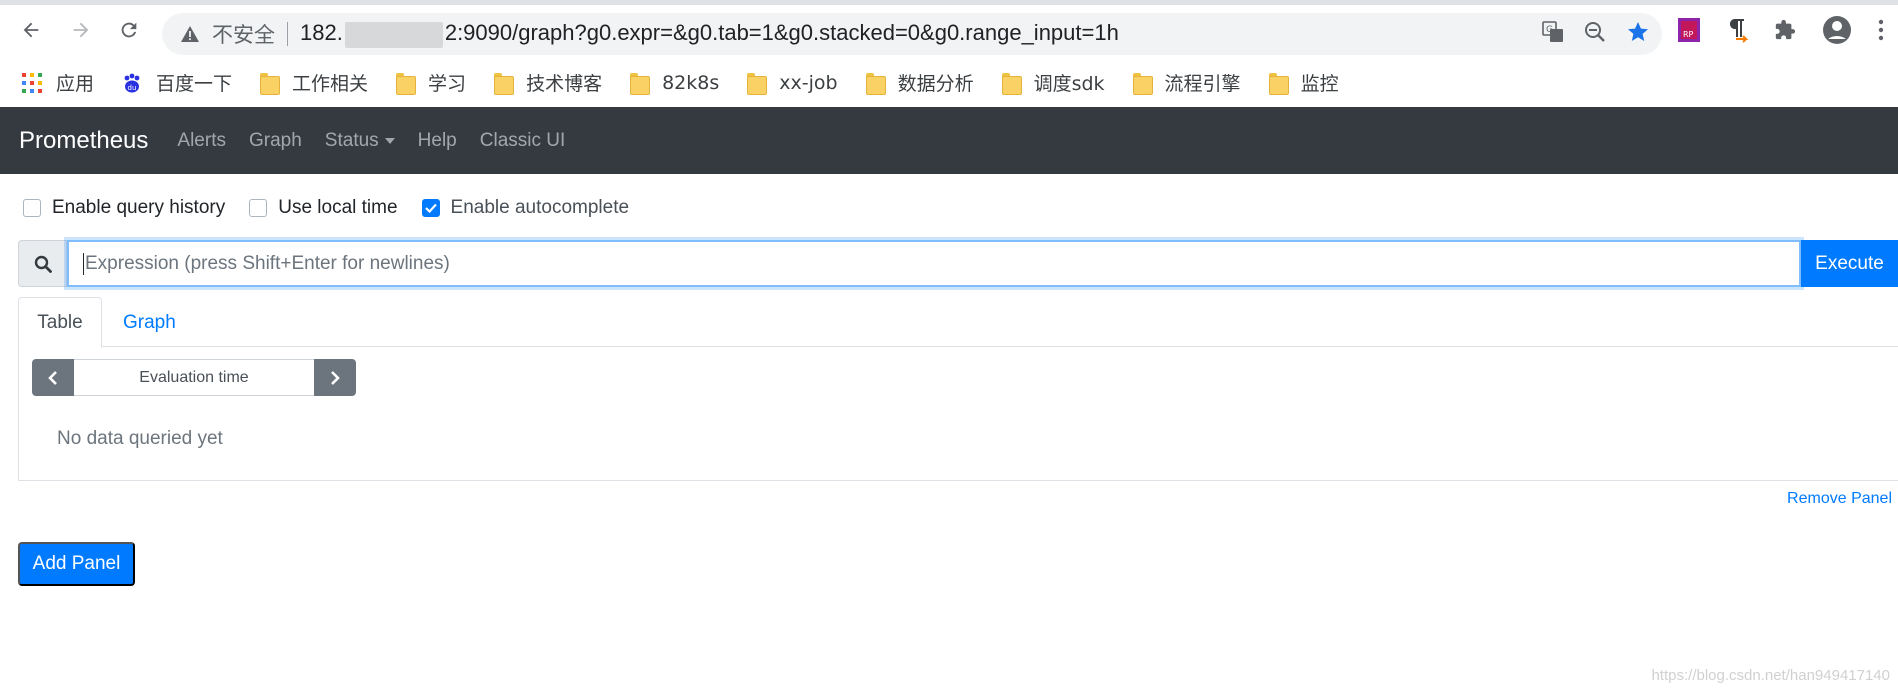 The height and width of the screenshot is (695, 1898). Describe the element at coordinates (140, 438) in the screenshot. I see `empty-message: No data queried yet` at that location.